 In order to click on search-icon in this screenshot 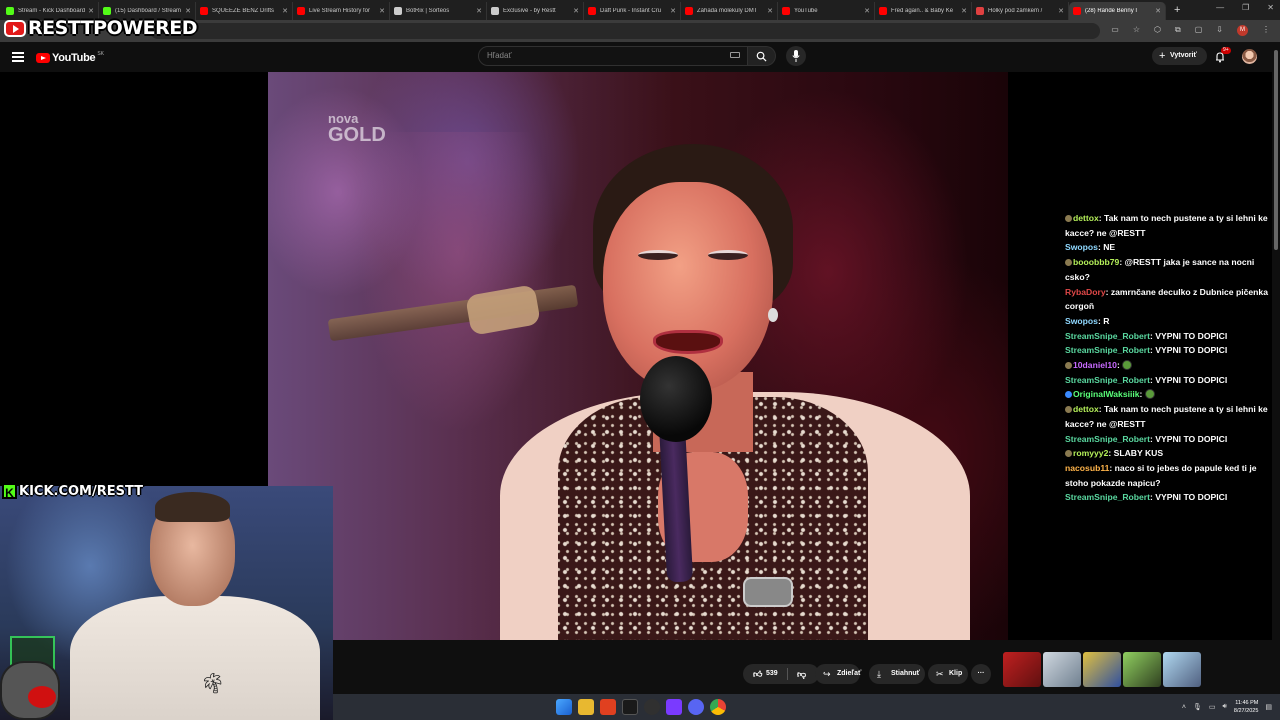, I will do `click(761, 56)`.